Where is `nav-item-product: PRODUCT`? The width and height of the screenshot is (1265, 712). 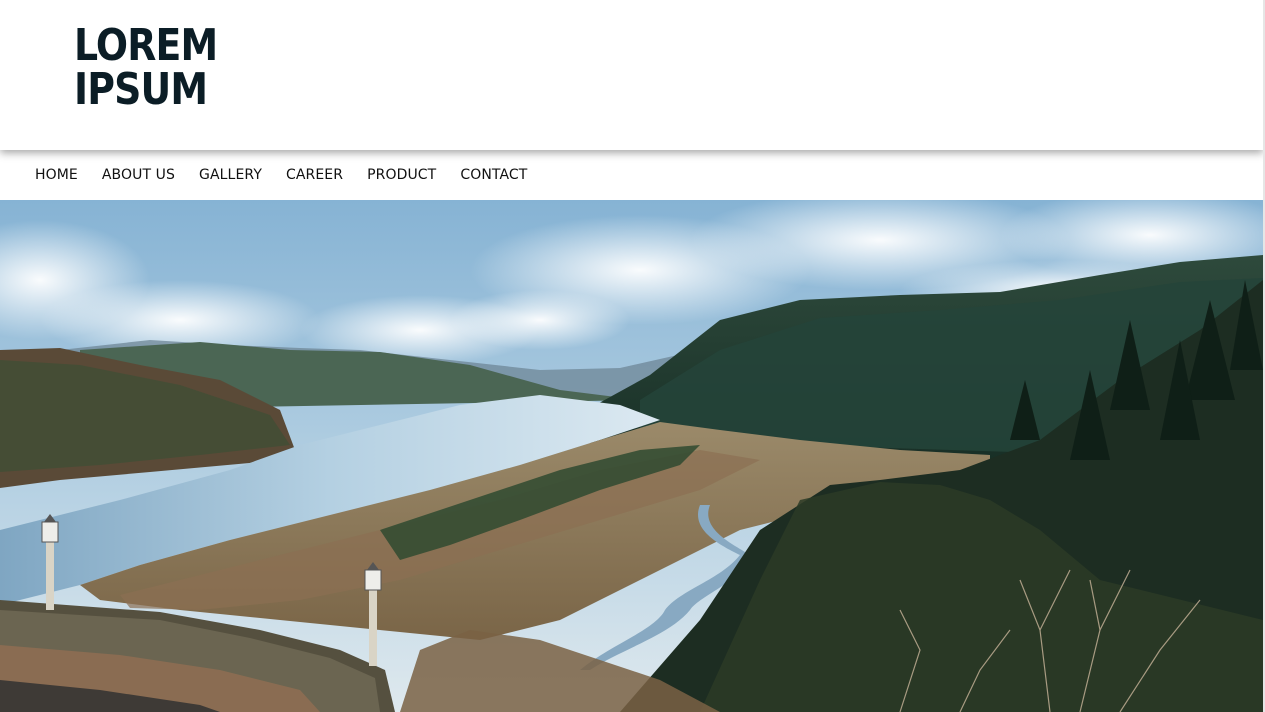
nav-item-product: PRODUCT is located at coordinates (401, 175).